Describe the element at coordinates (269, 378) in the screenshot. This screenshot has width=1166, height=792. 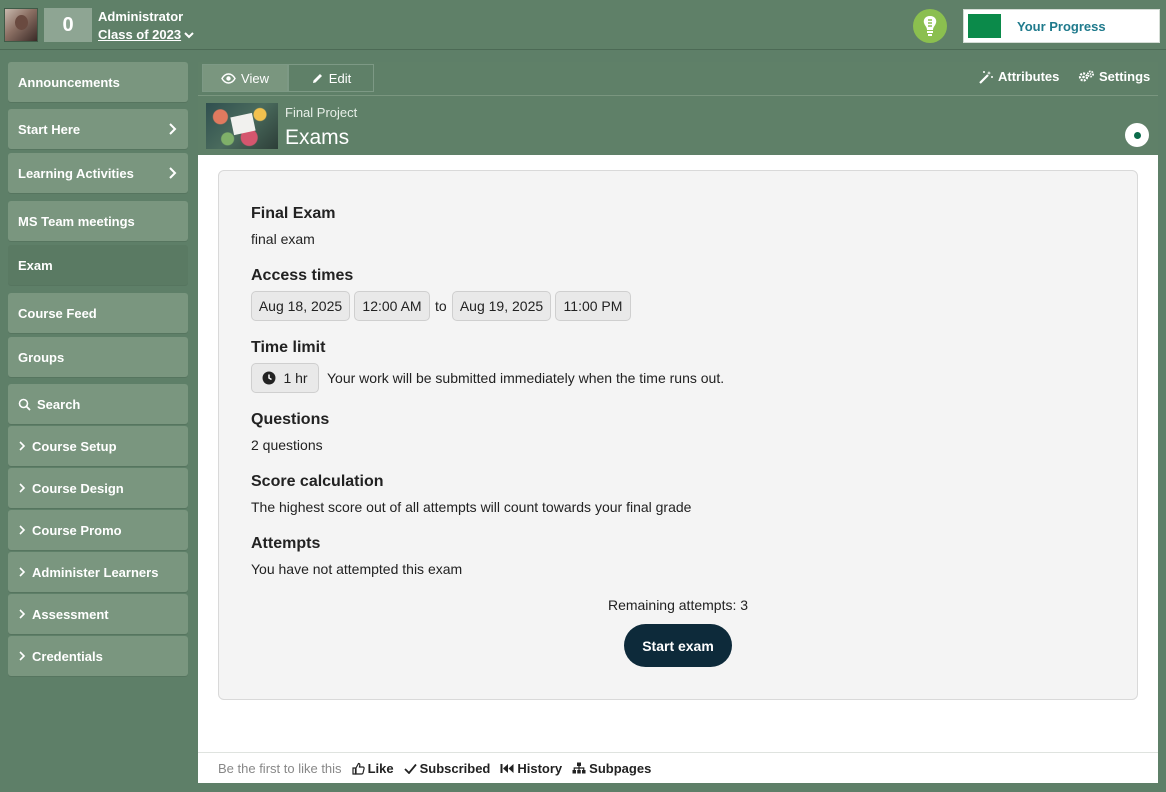
I see `clock-icon` at that location.